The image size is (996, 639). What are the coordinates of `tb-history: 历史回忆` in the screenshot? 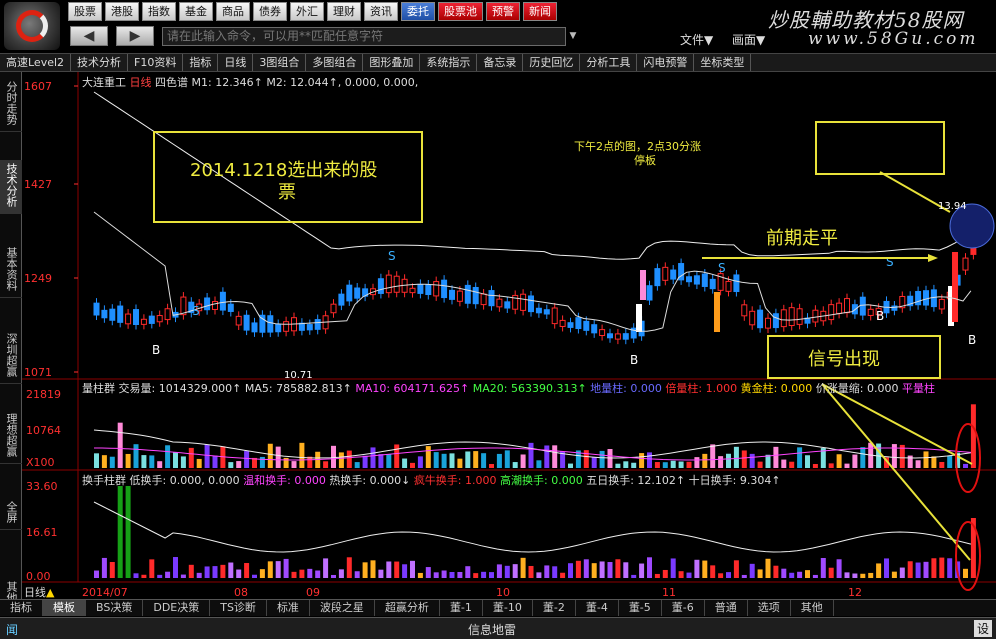 It's located at (552, 62).